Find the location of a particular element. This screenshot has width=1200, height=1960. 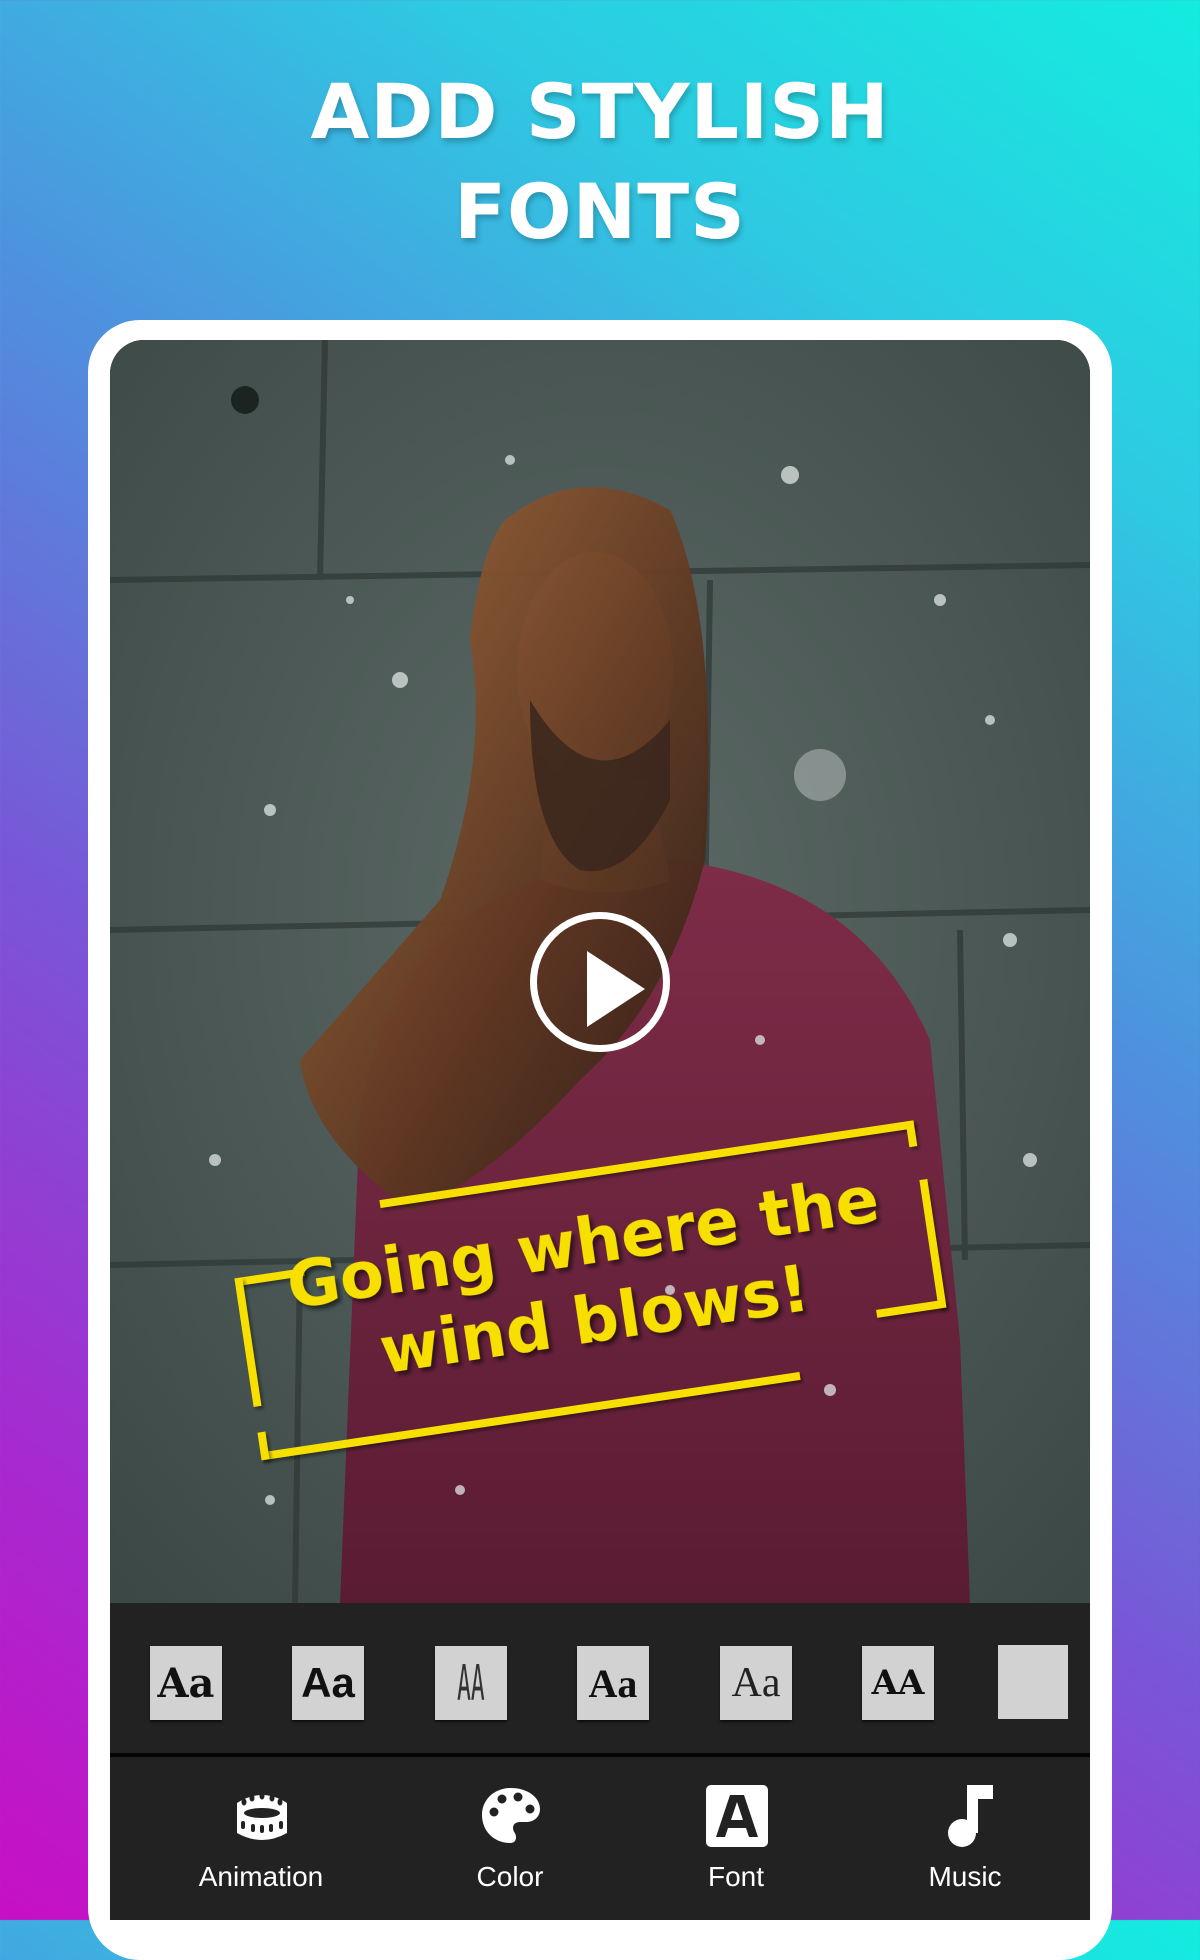

nav-font: Font is located at coordinates (736, 1838).